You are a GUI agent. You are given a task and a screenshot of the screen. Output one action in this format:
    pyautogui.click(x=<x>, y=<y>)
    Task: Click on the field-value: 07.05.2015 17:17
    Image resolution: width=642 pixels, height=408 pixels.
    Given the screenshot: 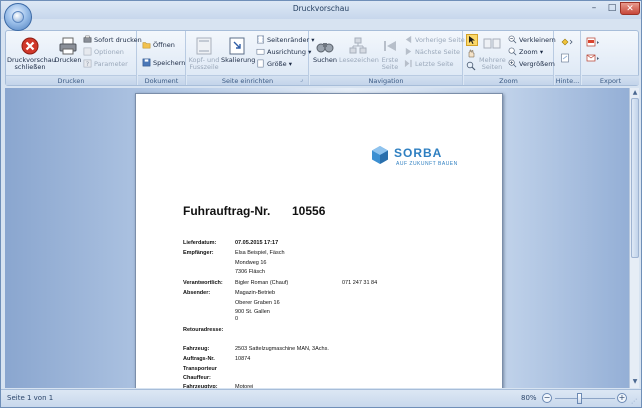 What is the action you would take?
    pyautogui.click(x=257, y=243)
    